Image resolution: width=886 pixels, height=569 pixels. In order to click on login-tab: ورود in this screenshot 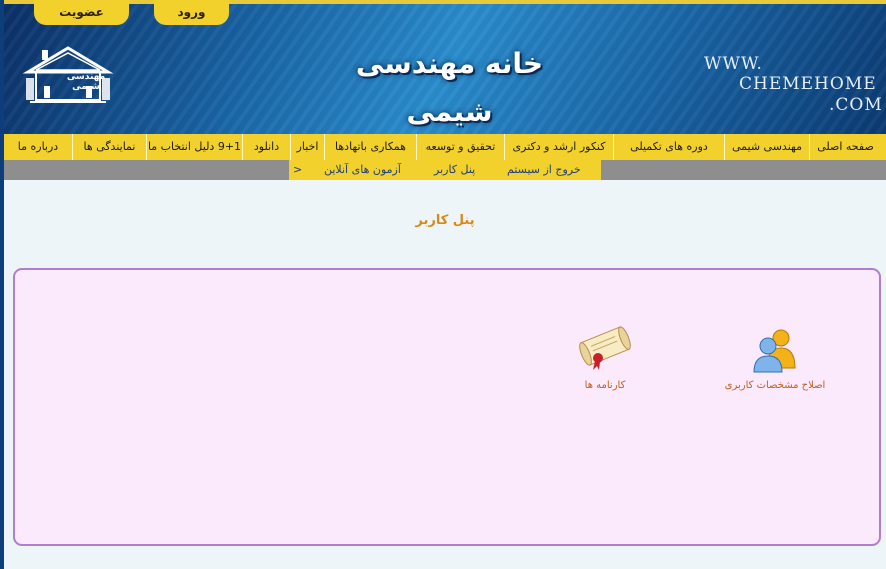, I will do `click(191, 12)`.